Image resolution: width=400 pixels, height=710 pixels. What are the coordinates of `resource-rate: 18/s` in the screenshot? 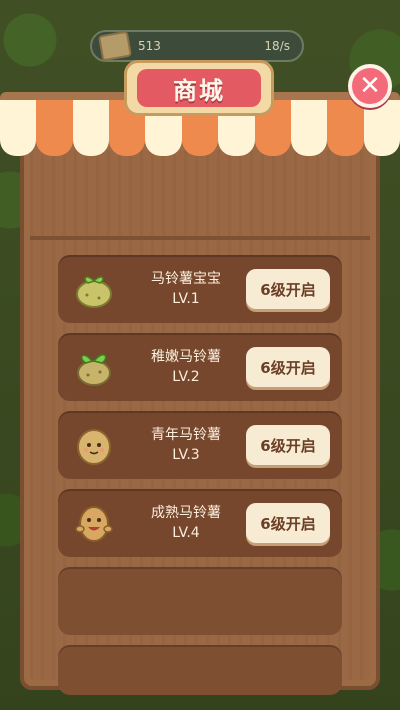 It's located at (277, 46).